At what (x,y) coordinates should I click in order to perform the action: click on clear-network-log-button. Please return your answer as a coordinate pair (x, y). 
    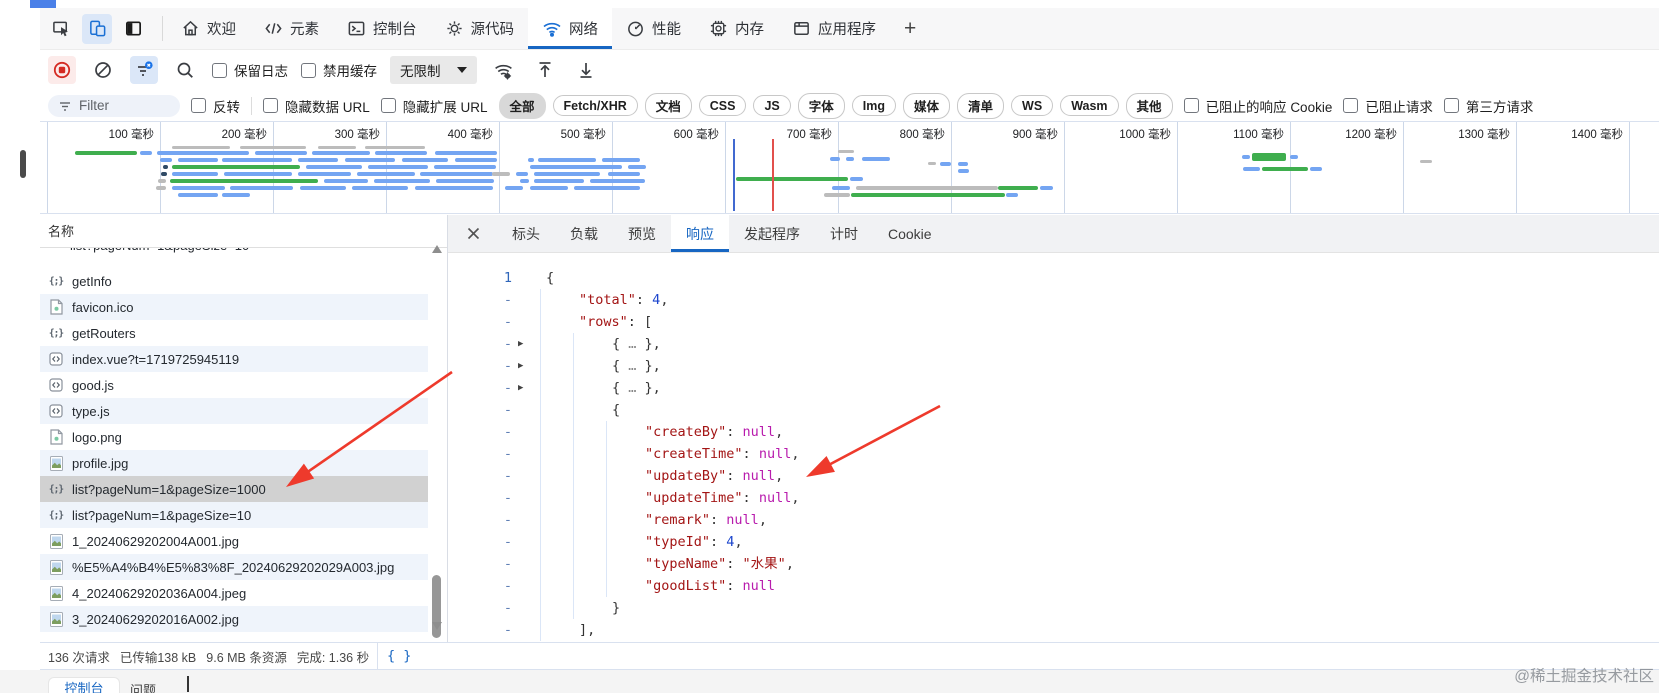
    Looking at the image, I should click on (103, 70).